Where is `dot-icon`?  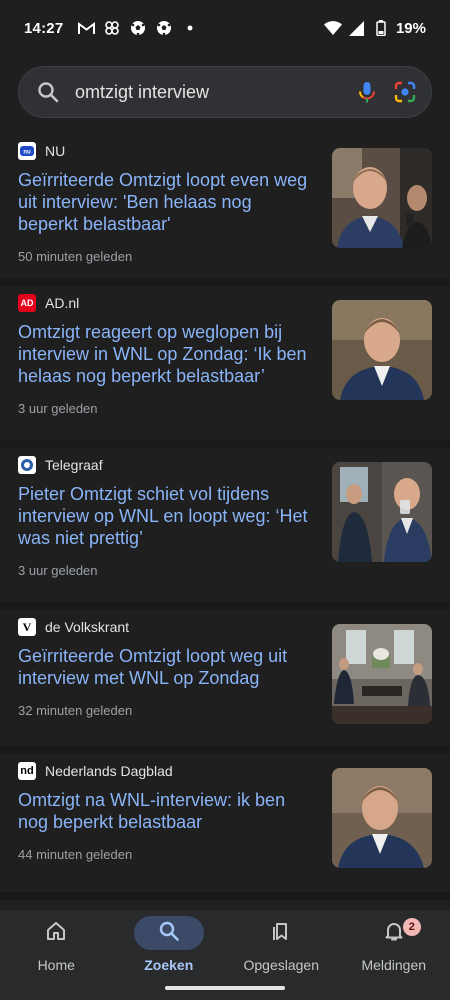
dot-icon is located at coordinates (190, 28).